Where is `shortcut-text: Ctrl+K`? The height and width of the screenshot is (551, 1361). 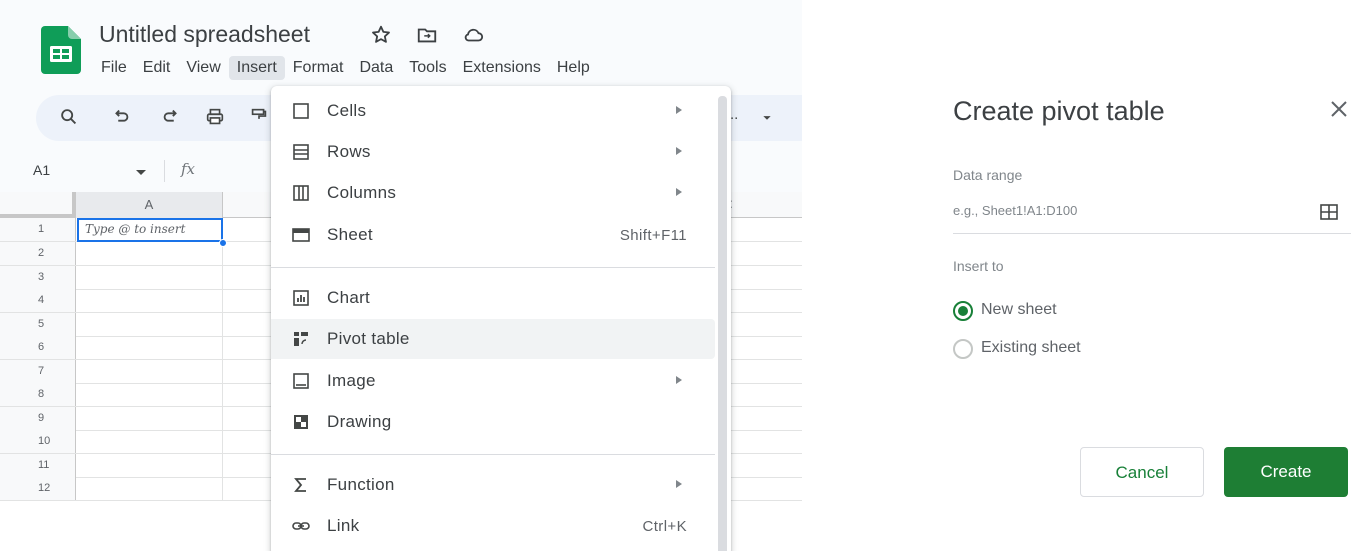 shortcut-text: Ctrl+K is located at coordinates (664, 526).